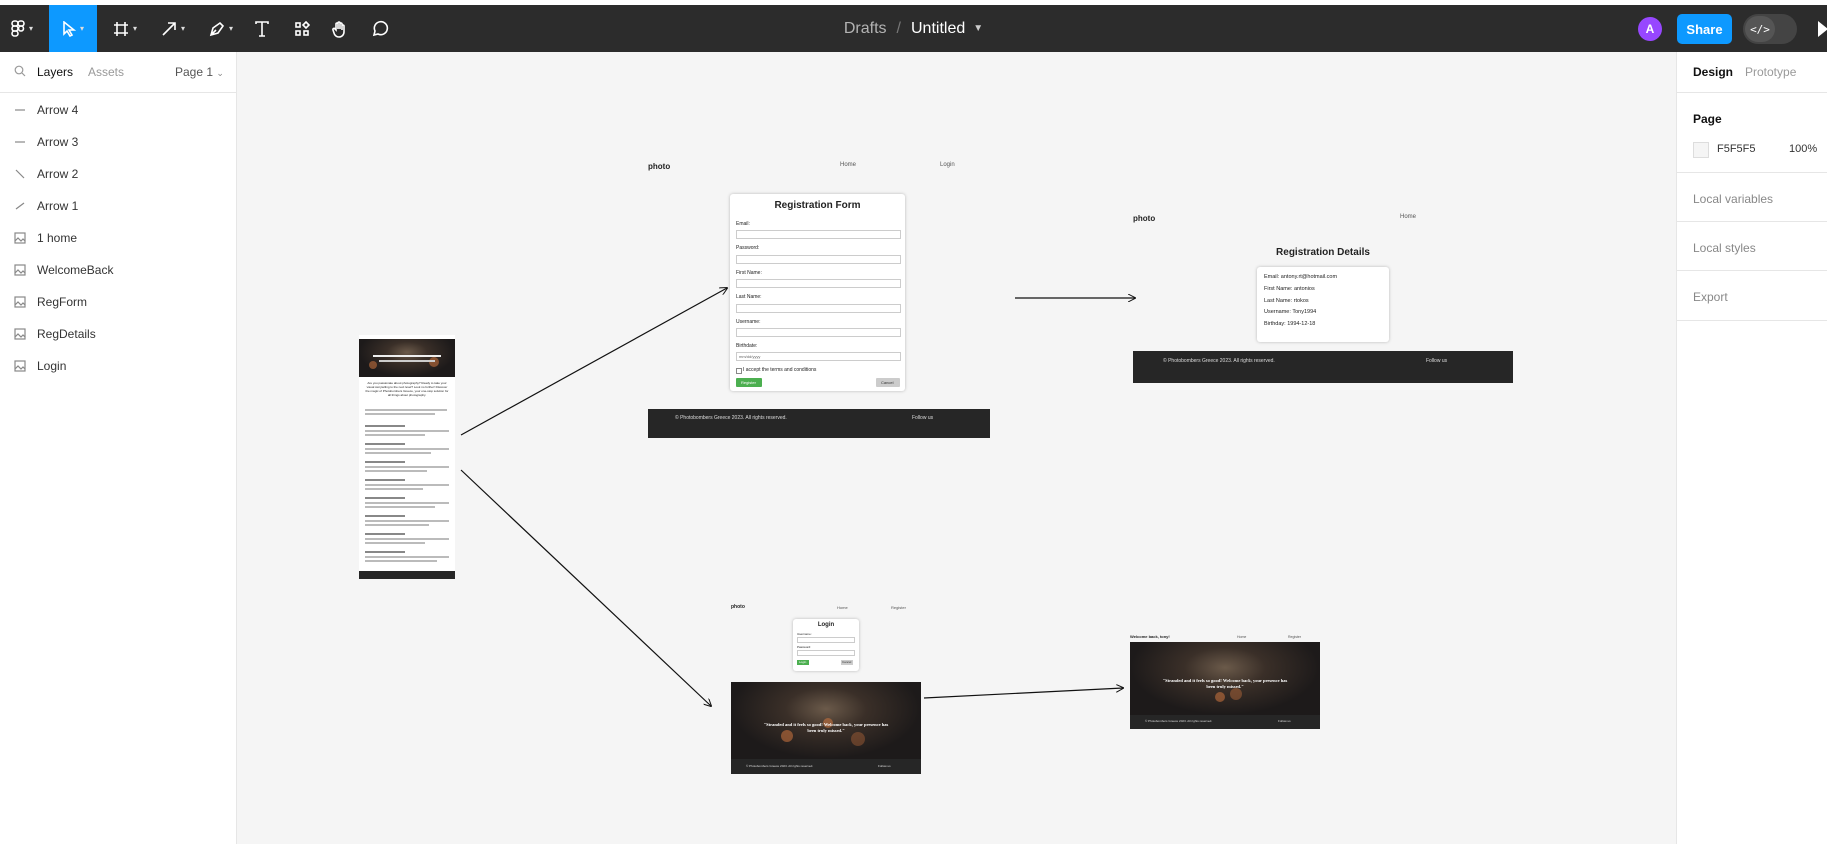 This screenshot has width=1827, height=844. What do you see at coordinates (20, 206) in the screenshot?
I see `line-slight-icon` at bounding box center [20, 206].